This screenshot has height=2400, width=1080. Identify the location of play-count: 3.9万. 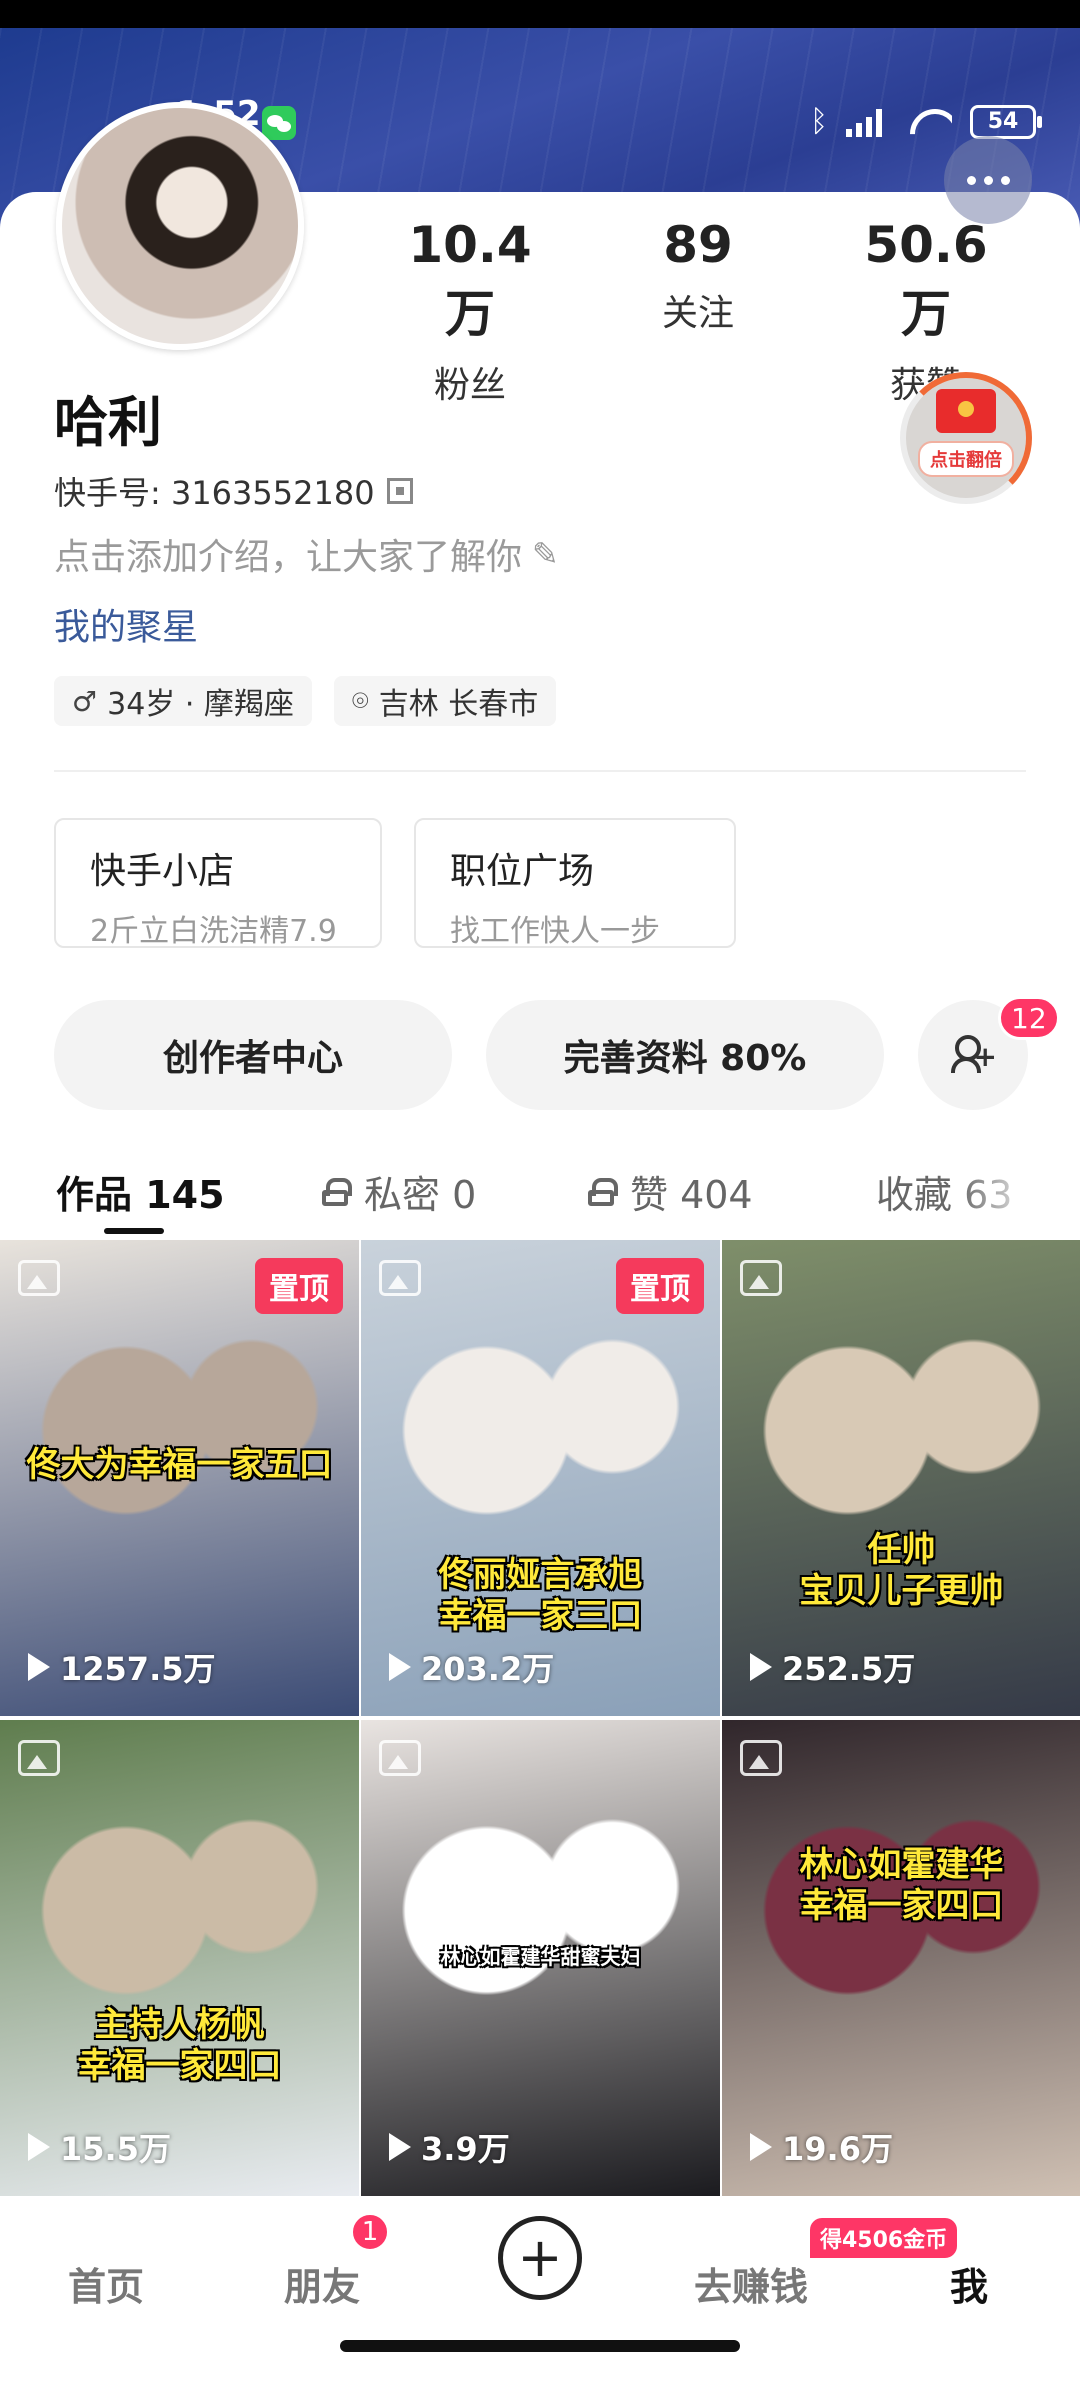
(449, 2147).